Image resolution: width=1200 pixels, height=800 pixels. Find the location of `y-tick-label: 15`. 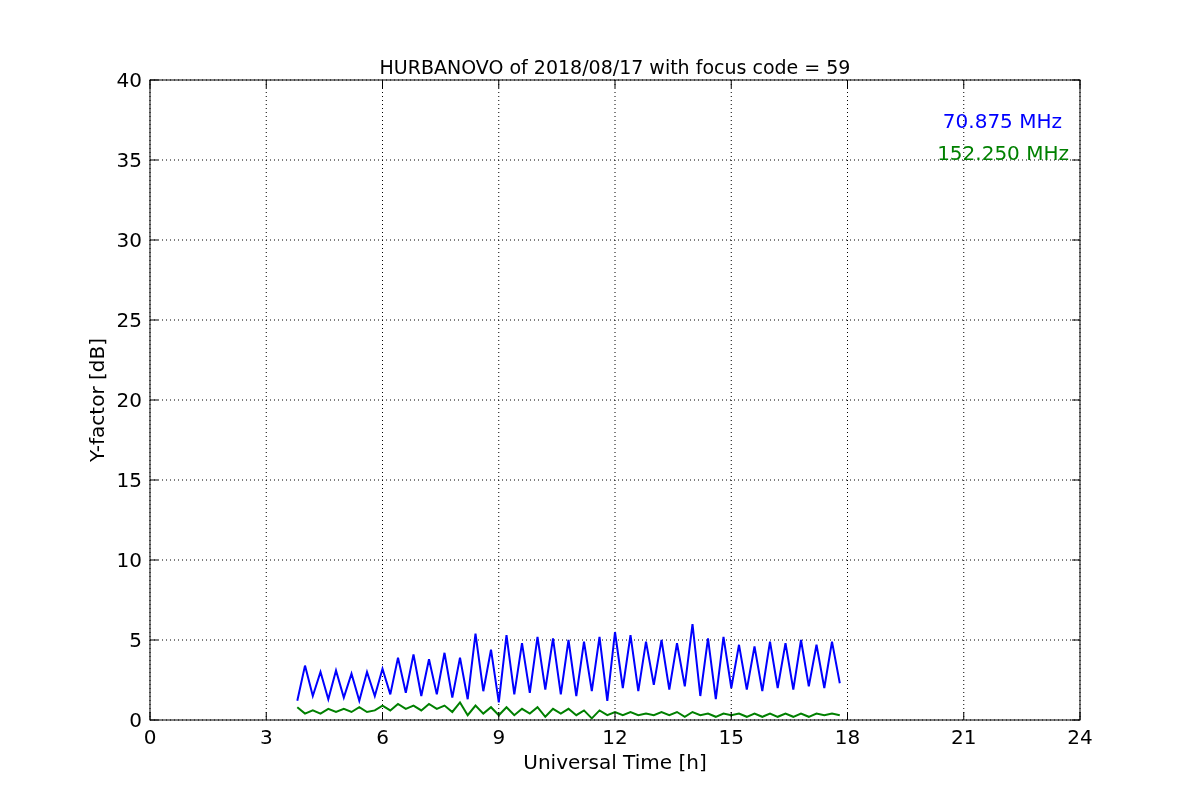

y-tick-label: 15 is located at coordinates (129, 480).